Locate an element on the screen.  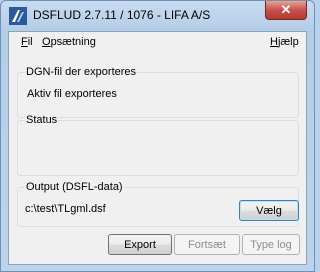
menu-help-label: jælp is located at coordinates (288, 42).